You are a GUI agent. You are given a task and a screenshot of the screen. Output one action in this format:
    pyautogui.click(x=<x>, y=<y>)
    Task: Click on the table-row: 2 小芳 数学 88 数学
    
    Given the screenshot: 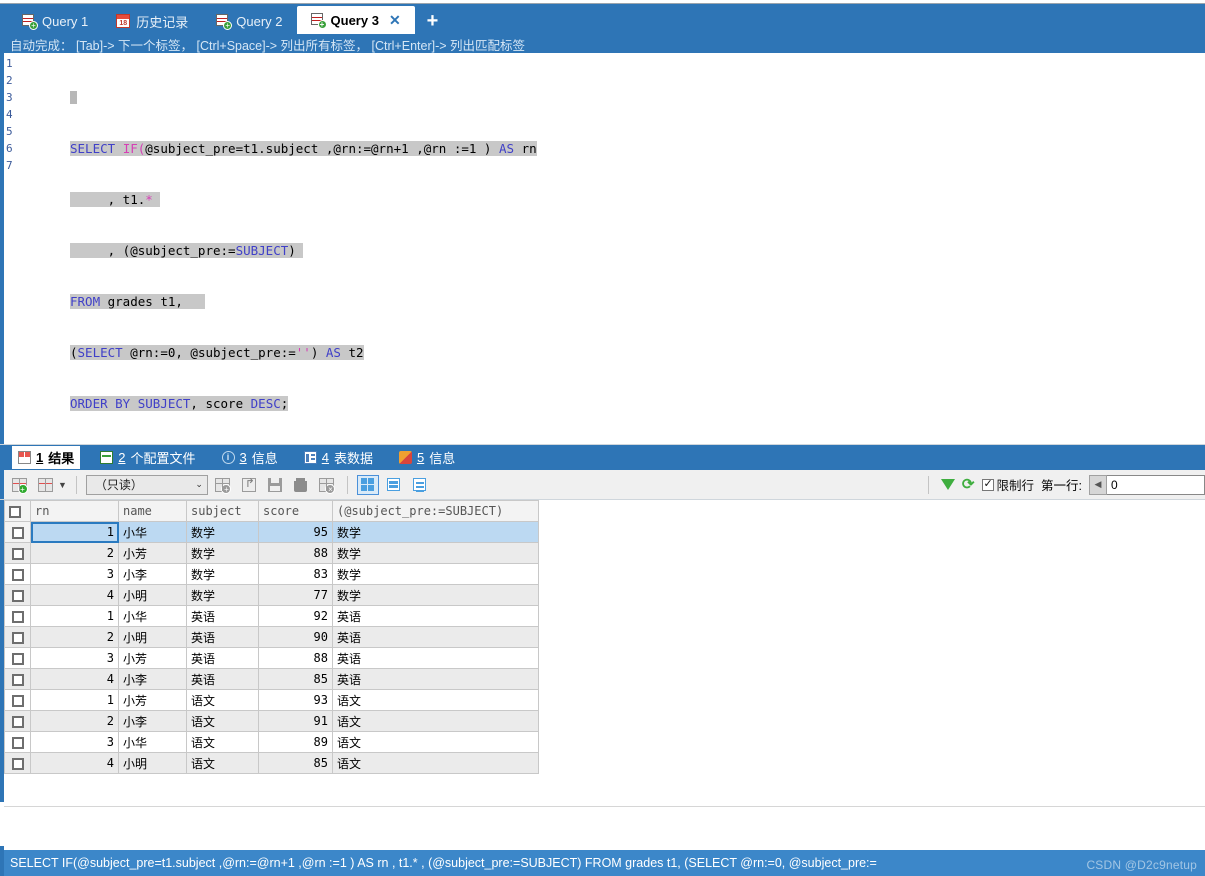 What is the action you would take?
    pyautogui.click(x=271, y=553)
    